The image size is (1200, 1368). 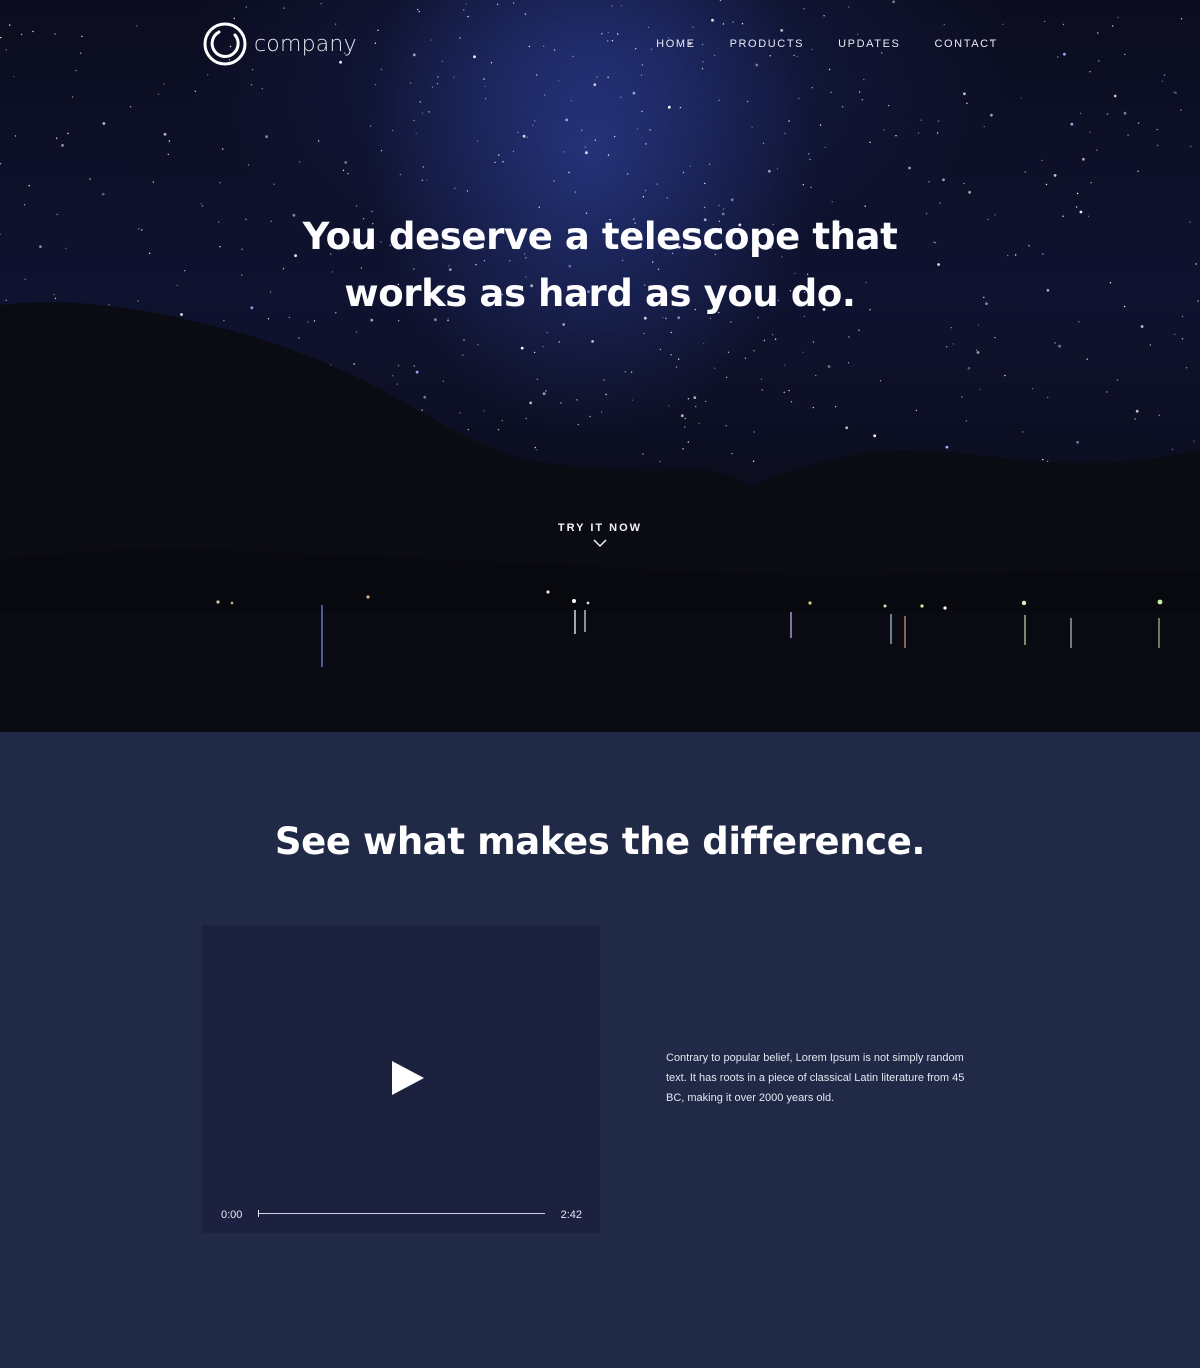 What do you see at coordinates (600, 543) in the screenshot?
I see `chevron-down-icon` at bounding box center [600, 543].